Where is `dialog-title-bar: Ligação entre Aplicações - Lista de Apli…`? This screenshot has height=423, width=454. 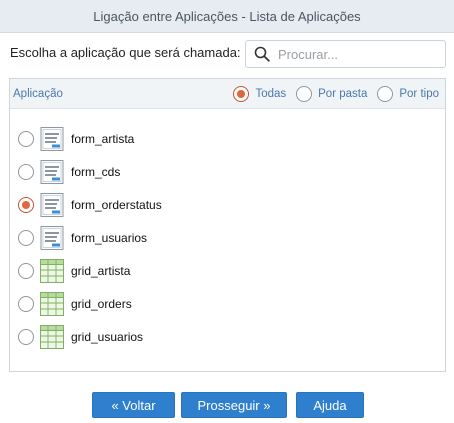
dialog-title-bar: Ligação entre Aplicações - Lista de Apli… is located at coordinates (227, 16).